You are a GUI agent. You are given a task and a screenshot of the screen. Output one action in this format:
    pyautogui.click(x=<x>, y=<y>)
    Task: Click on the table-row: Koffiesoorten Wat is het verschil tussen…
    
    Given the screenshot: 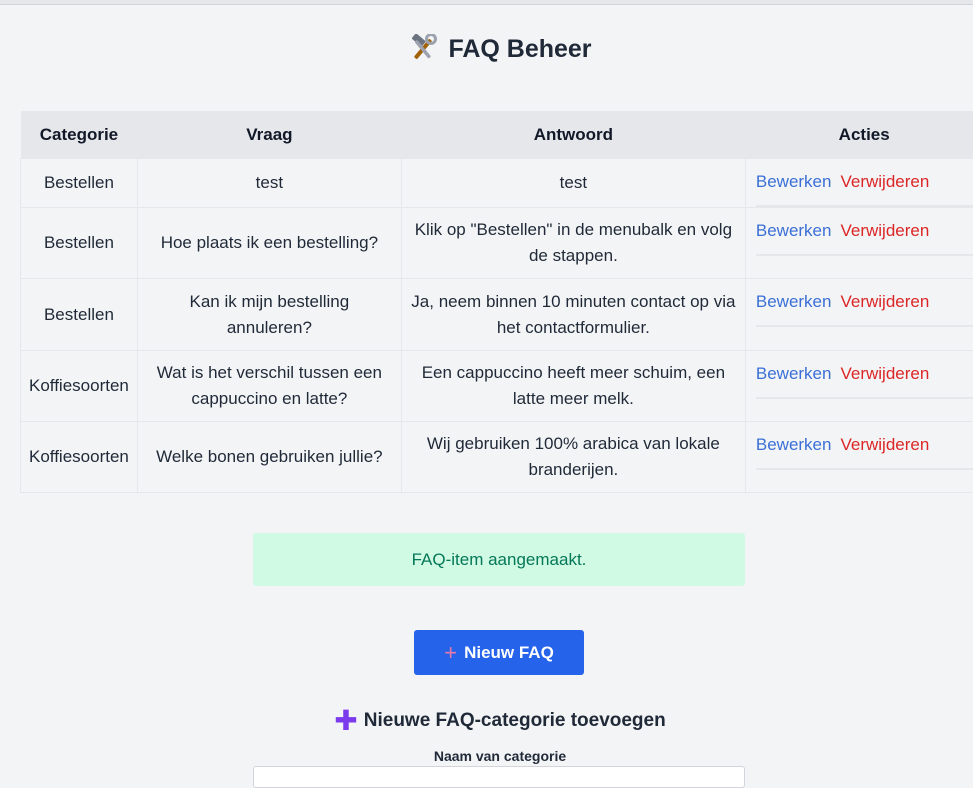 What is the action you would take?
    pyautogui.click(x=497, y=386)
    